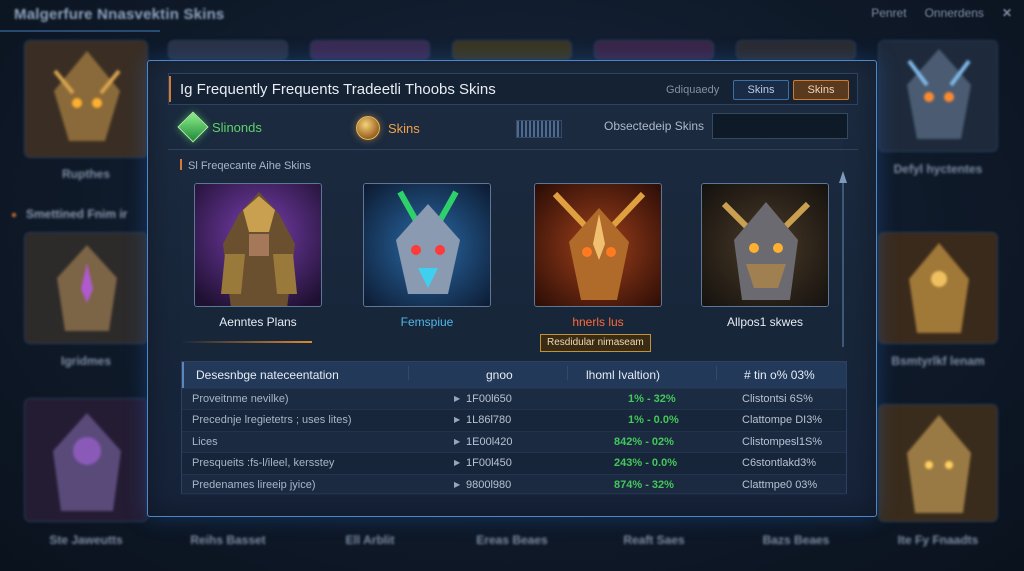 The image size is (1024, 571). What do you see at coordinates (513, 149) in the screenshot?
I see `divider` at bounding box center [513, 149].